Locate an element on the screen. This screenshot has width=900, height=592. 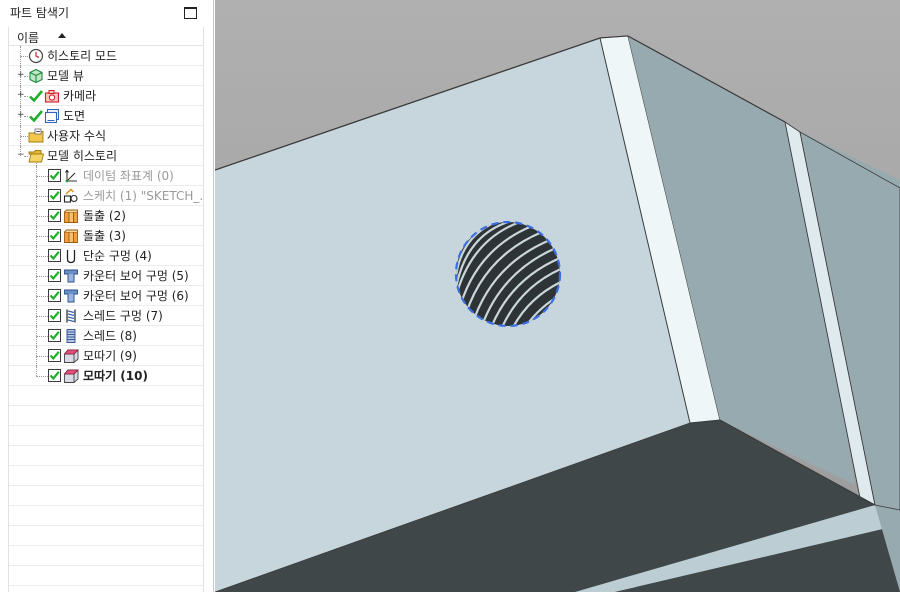
tree-item-model-history: − 모델 히스토리 is located at coordinates (106, 156).